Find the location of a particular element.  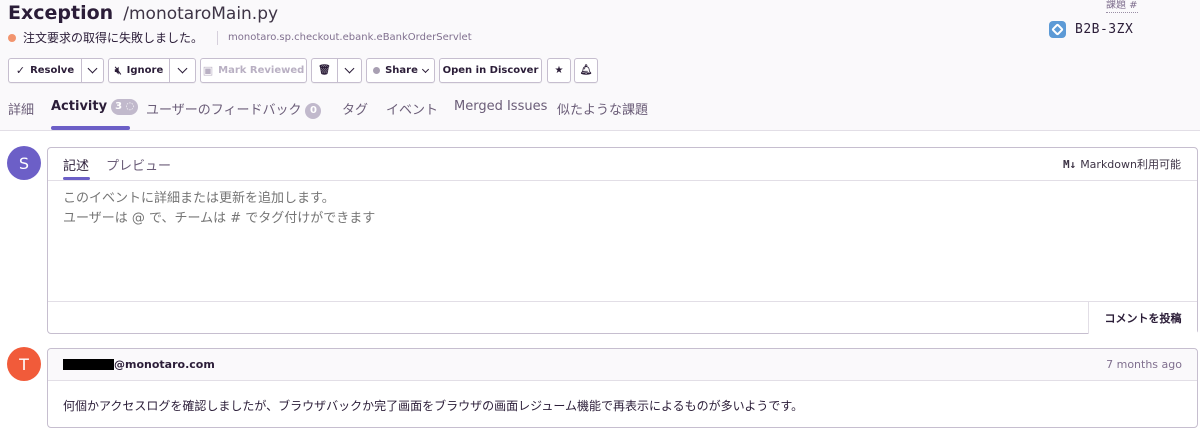

tab-events: イベント is located at coordinates (412, 110).